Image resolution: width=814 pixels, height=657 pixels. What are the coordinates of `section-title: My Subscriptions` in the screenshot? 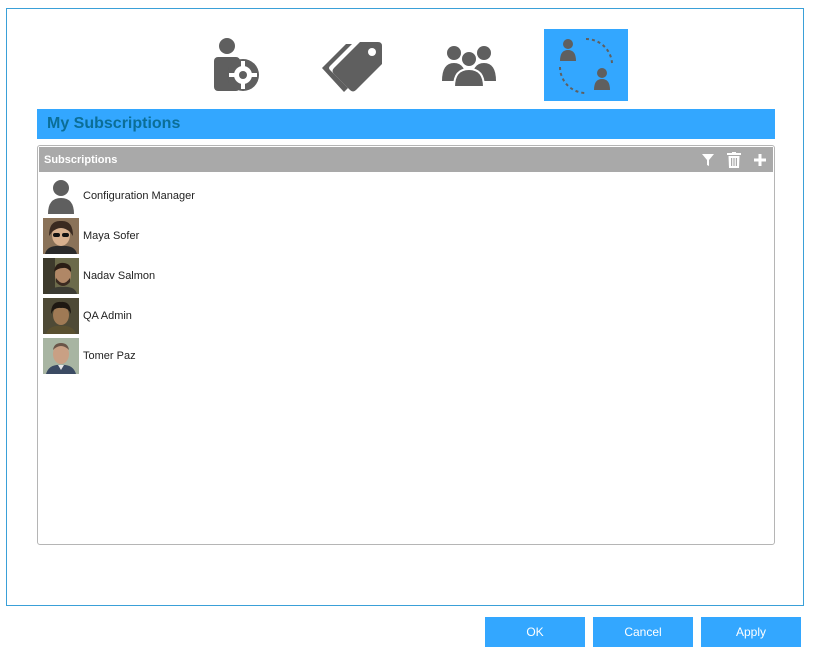 It's located at (114, 123).